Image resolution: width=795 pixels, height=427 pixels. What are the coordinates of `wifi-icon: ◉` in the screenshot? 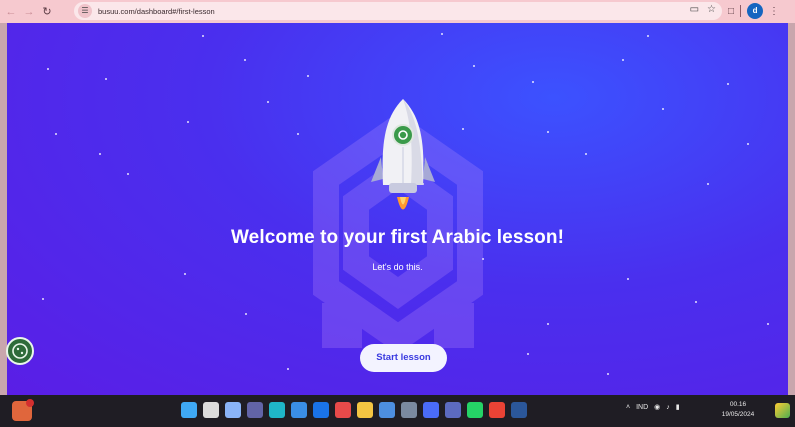 It's located at (657, 407).